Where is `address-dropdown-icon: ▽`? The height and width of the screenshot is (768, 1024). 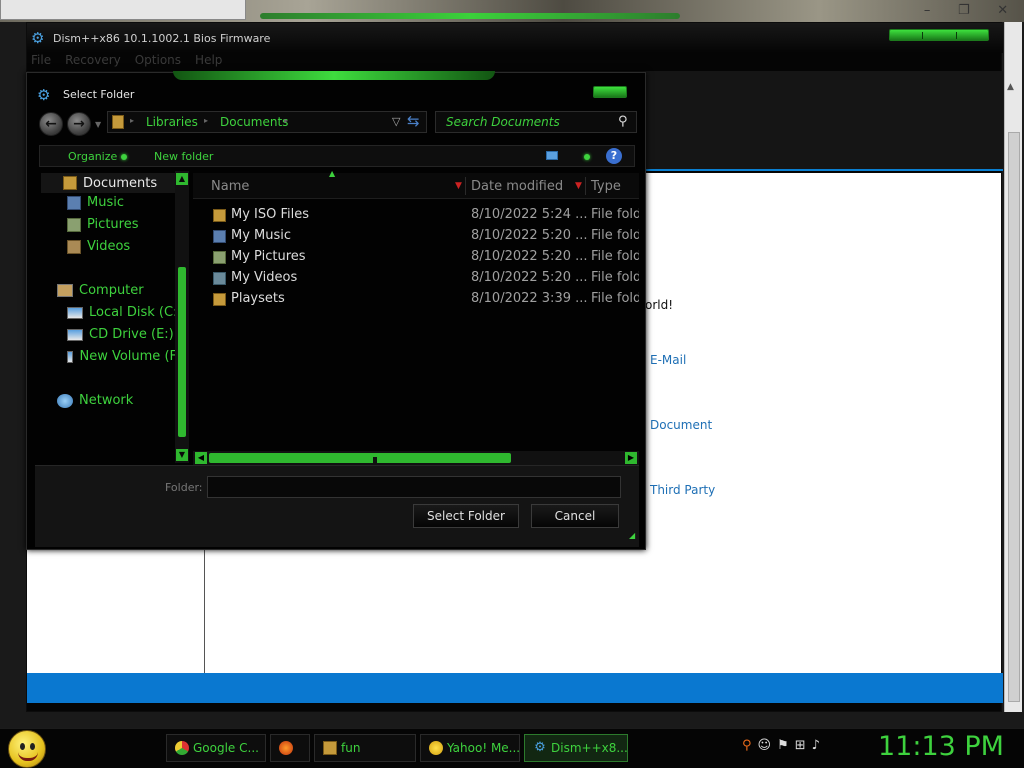 address-dropdown-icon: ▽ is located at coordinates (396, 121).